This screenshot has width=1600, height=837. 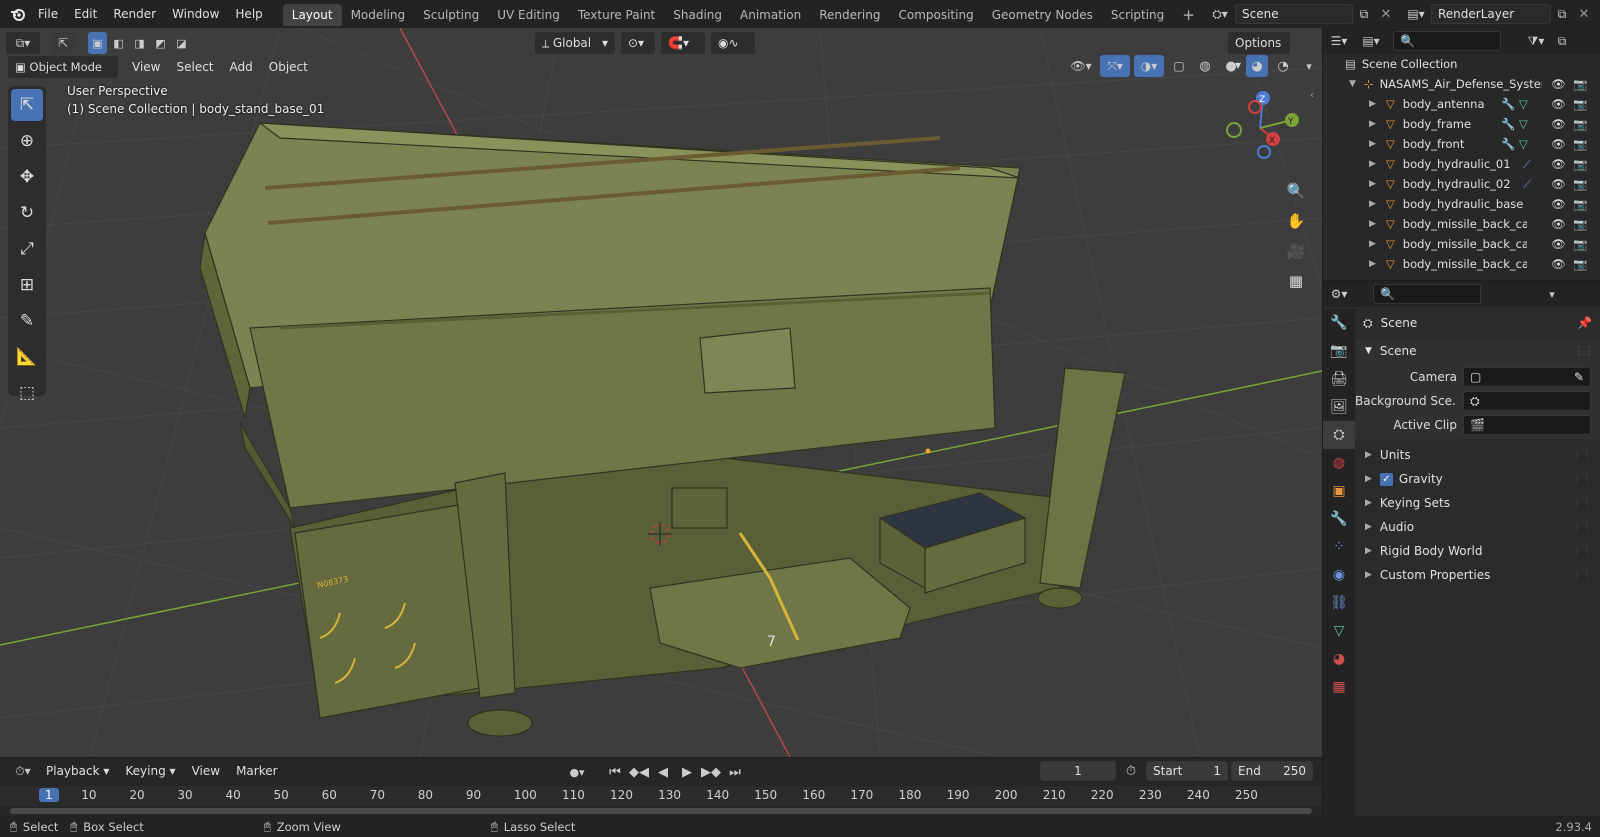 What do you see at coordinates (1339, 659) in the screenshot?
I see `material-tab-icon: ◕` at bounding box center [1339, 659].